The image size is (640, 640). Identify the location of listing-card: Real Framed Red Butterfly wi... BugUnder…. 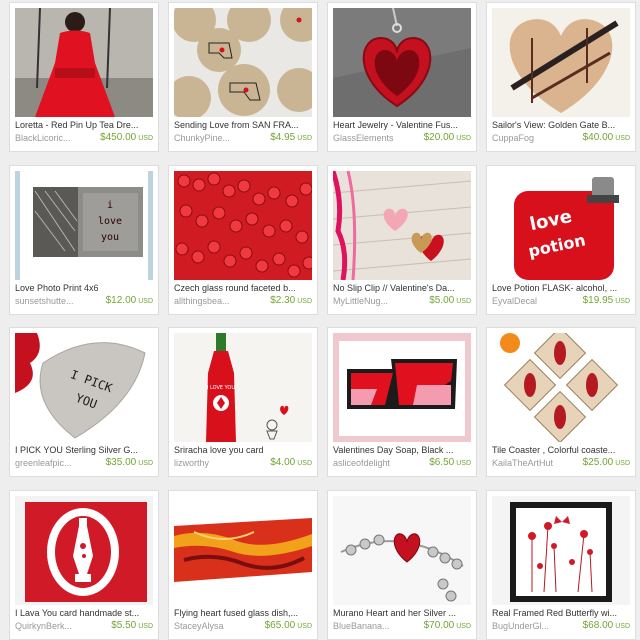
(561, 565).